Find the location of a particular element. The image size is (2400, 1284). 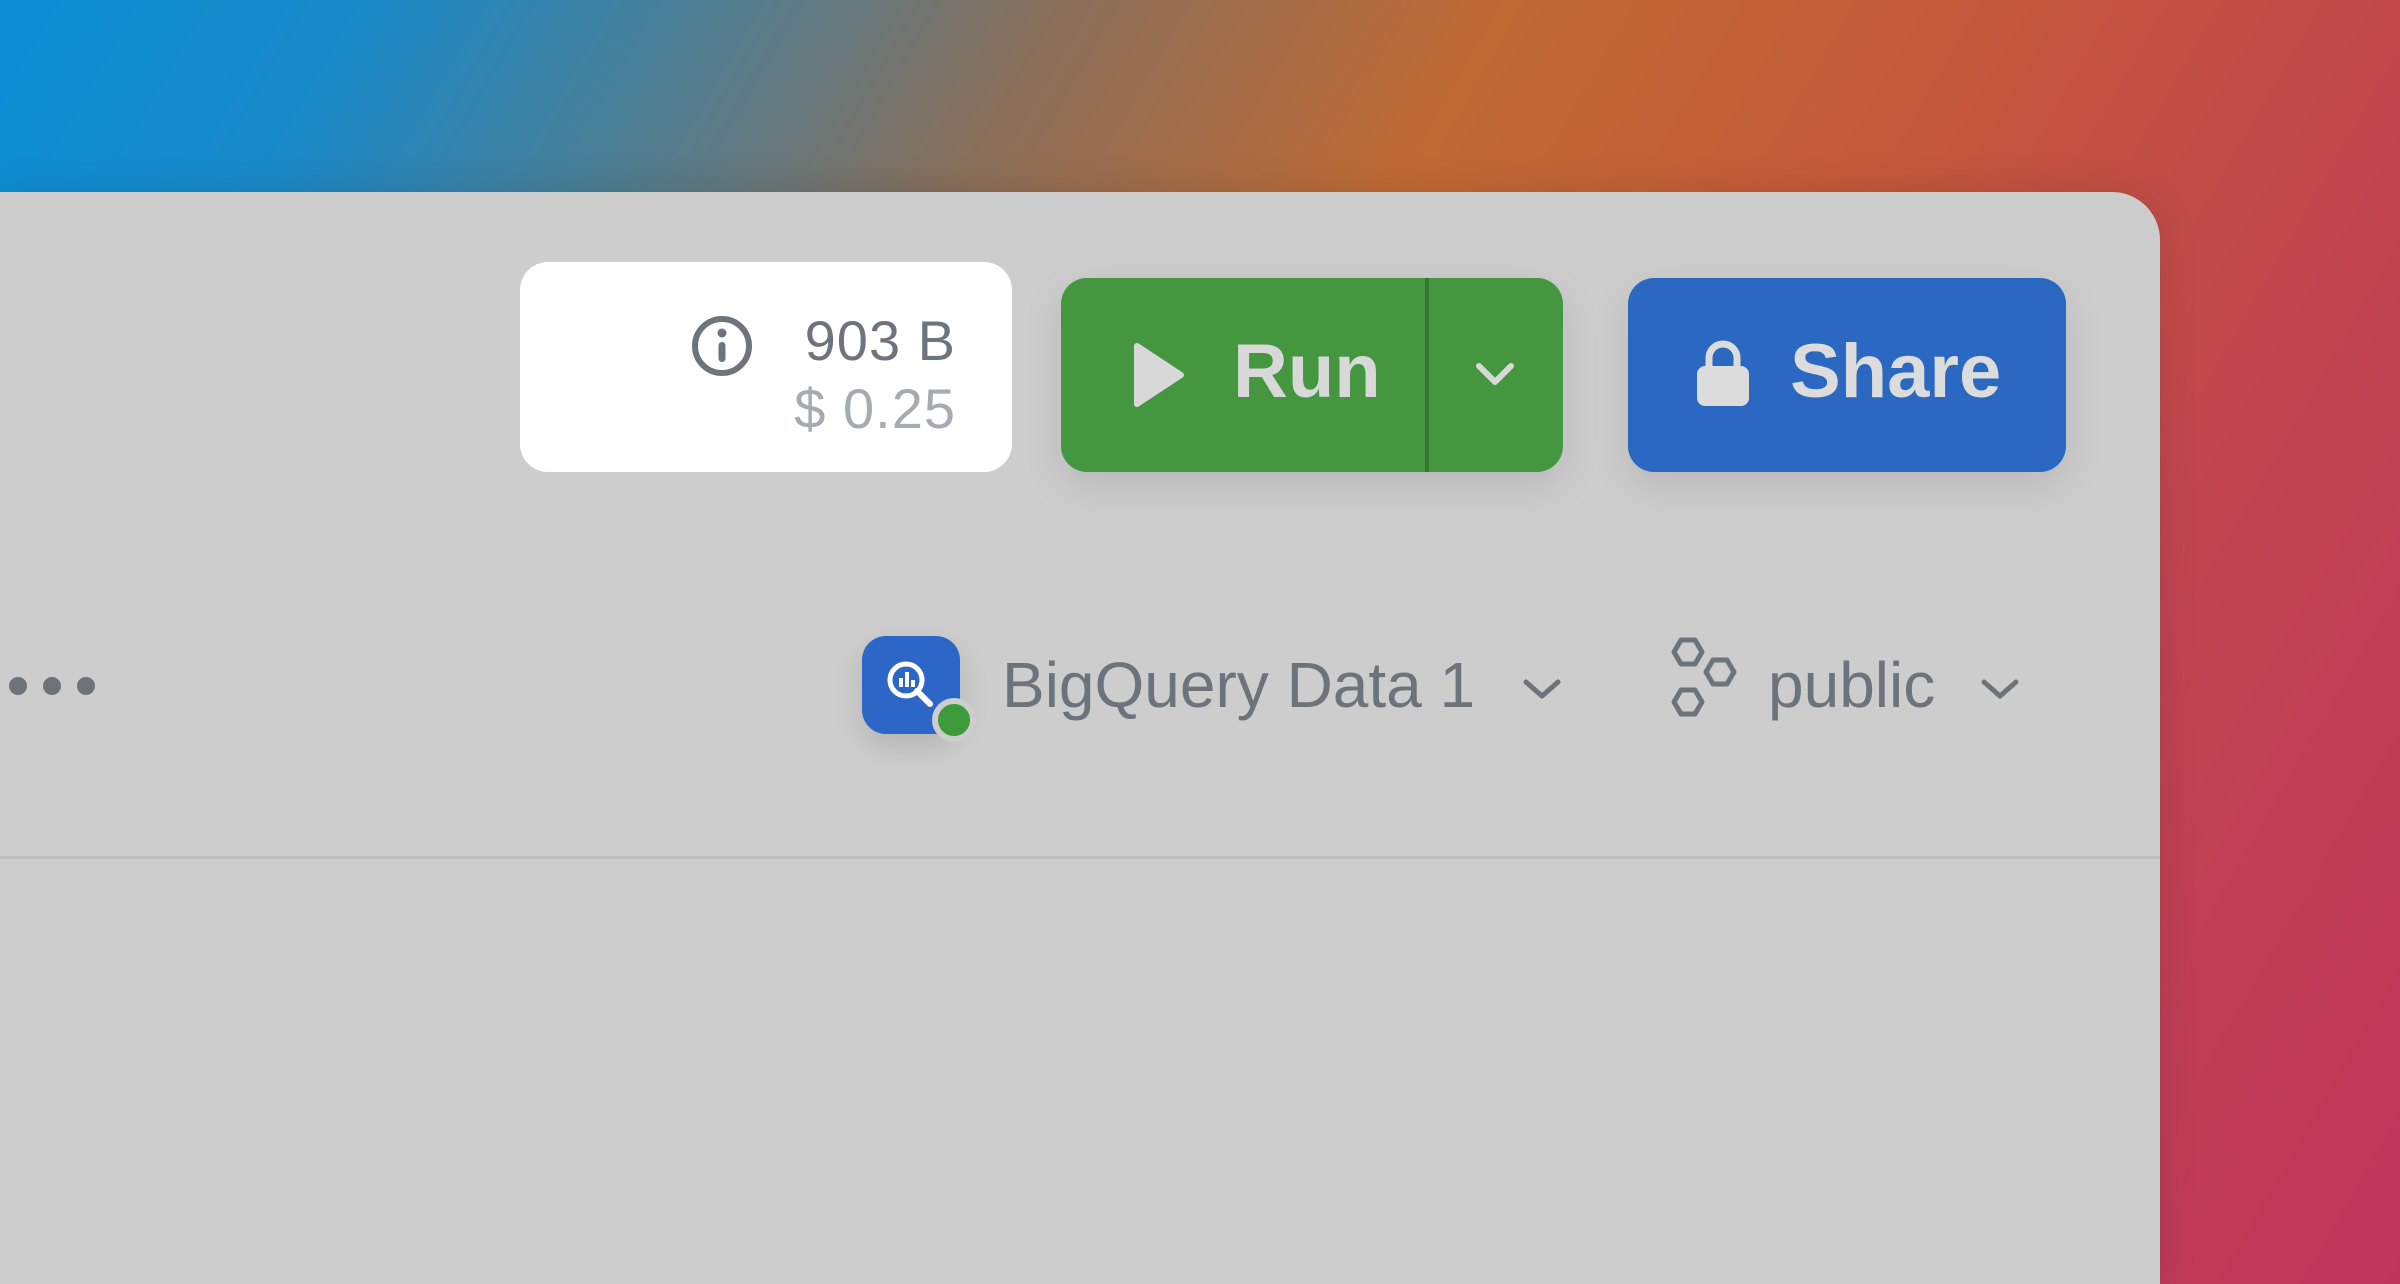

run-button-label: Run is located at coordinates (1307, 371).